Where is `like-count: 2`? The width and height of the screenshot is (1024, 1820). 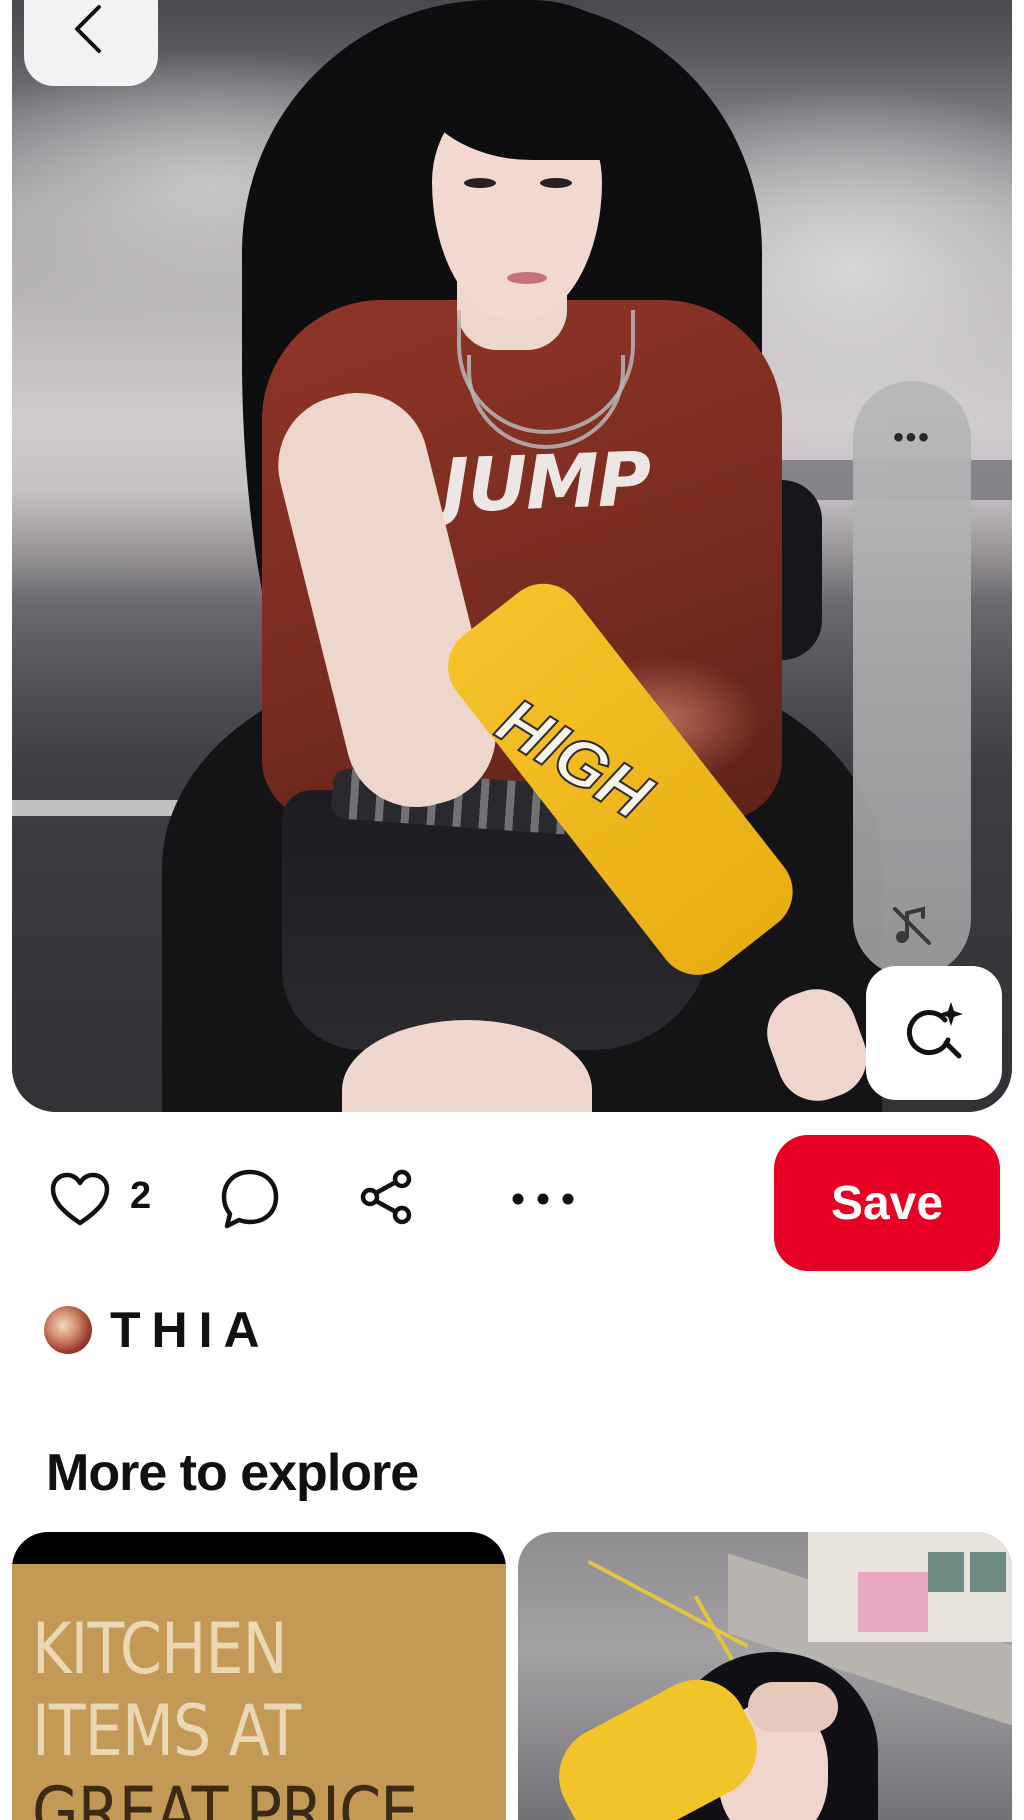 like-count: 2 is located at coordinates (141, 1196).